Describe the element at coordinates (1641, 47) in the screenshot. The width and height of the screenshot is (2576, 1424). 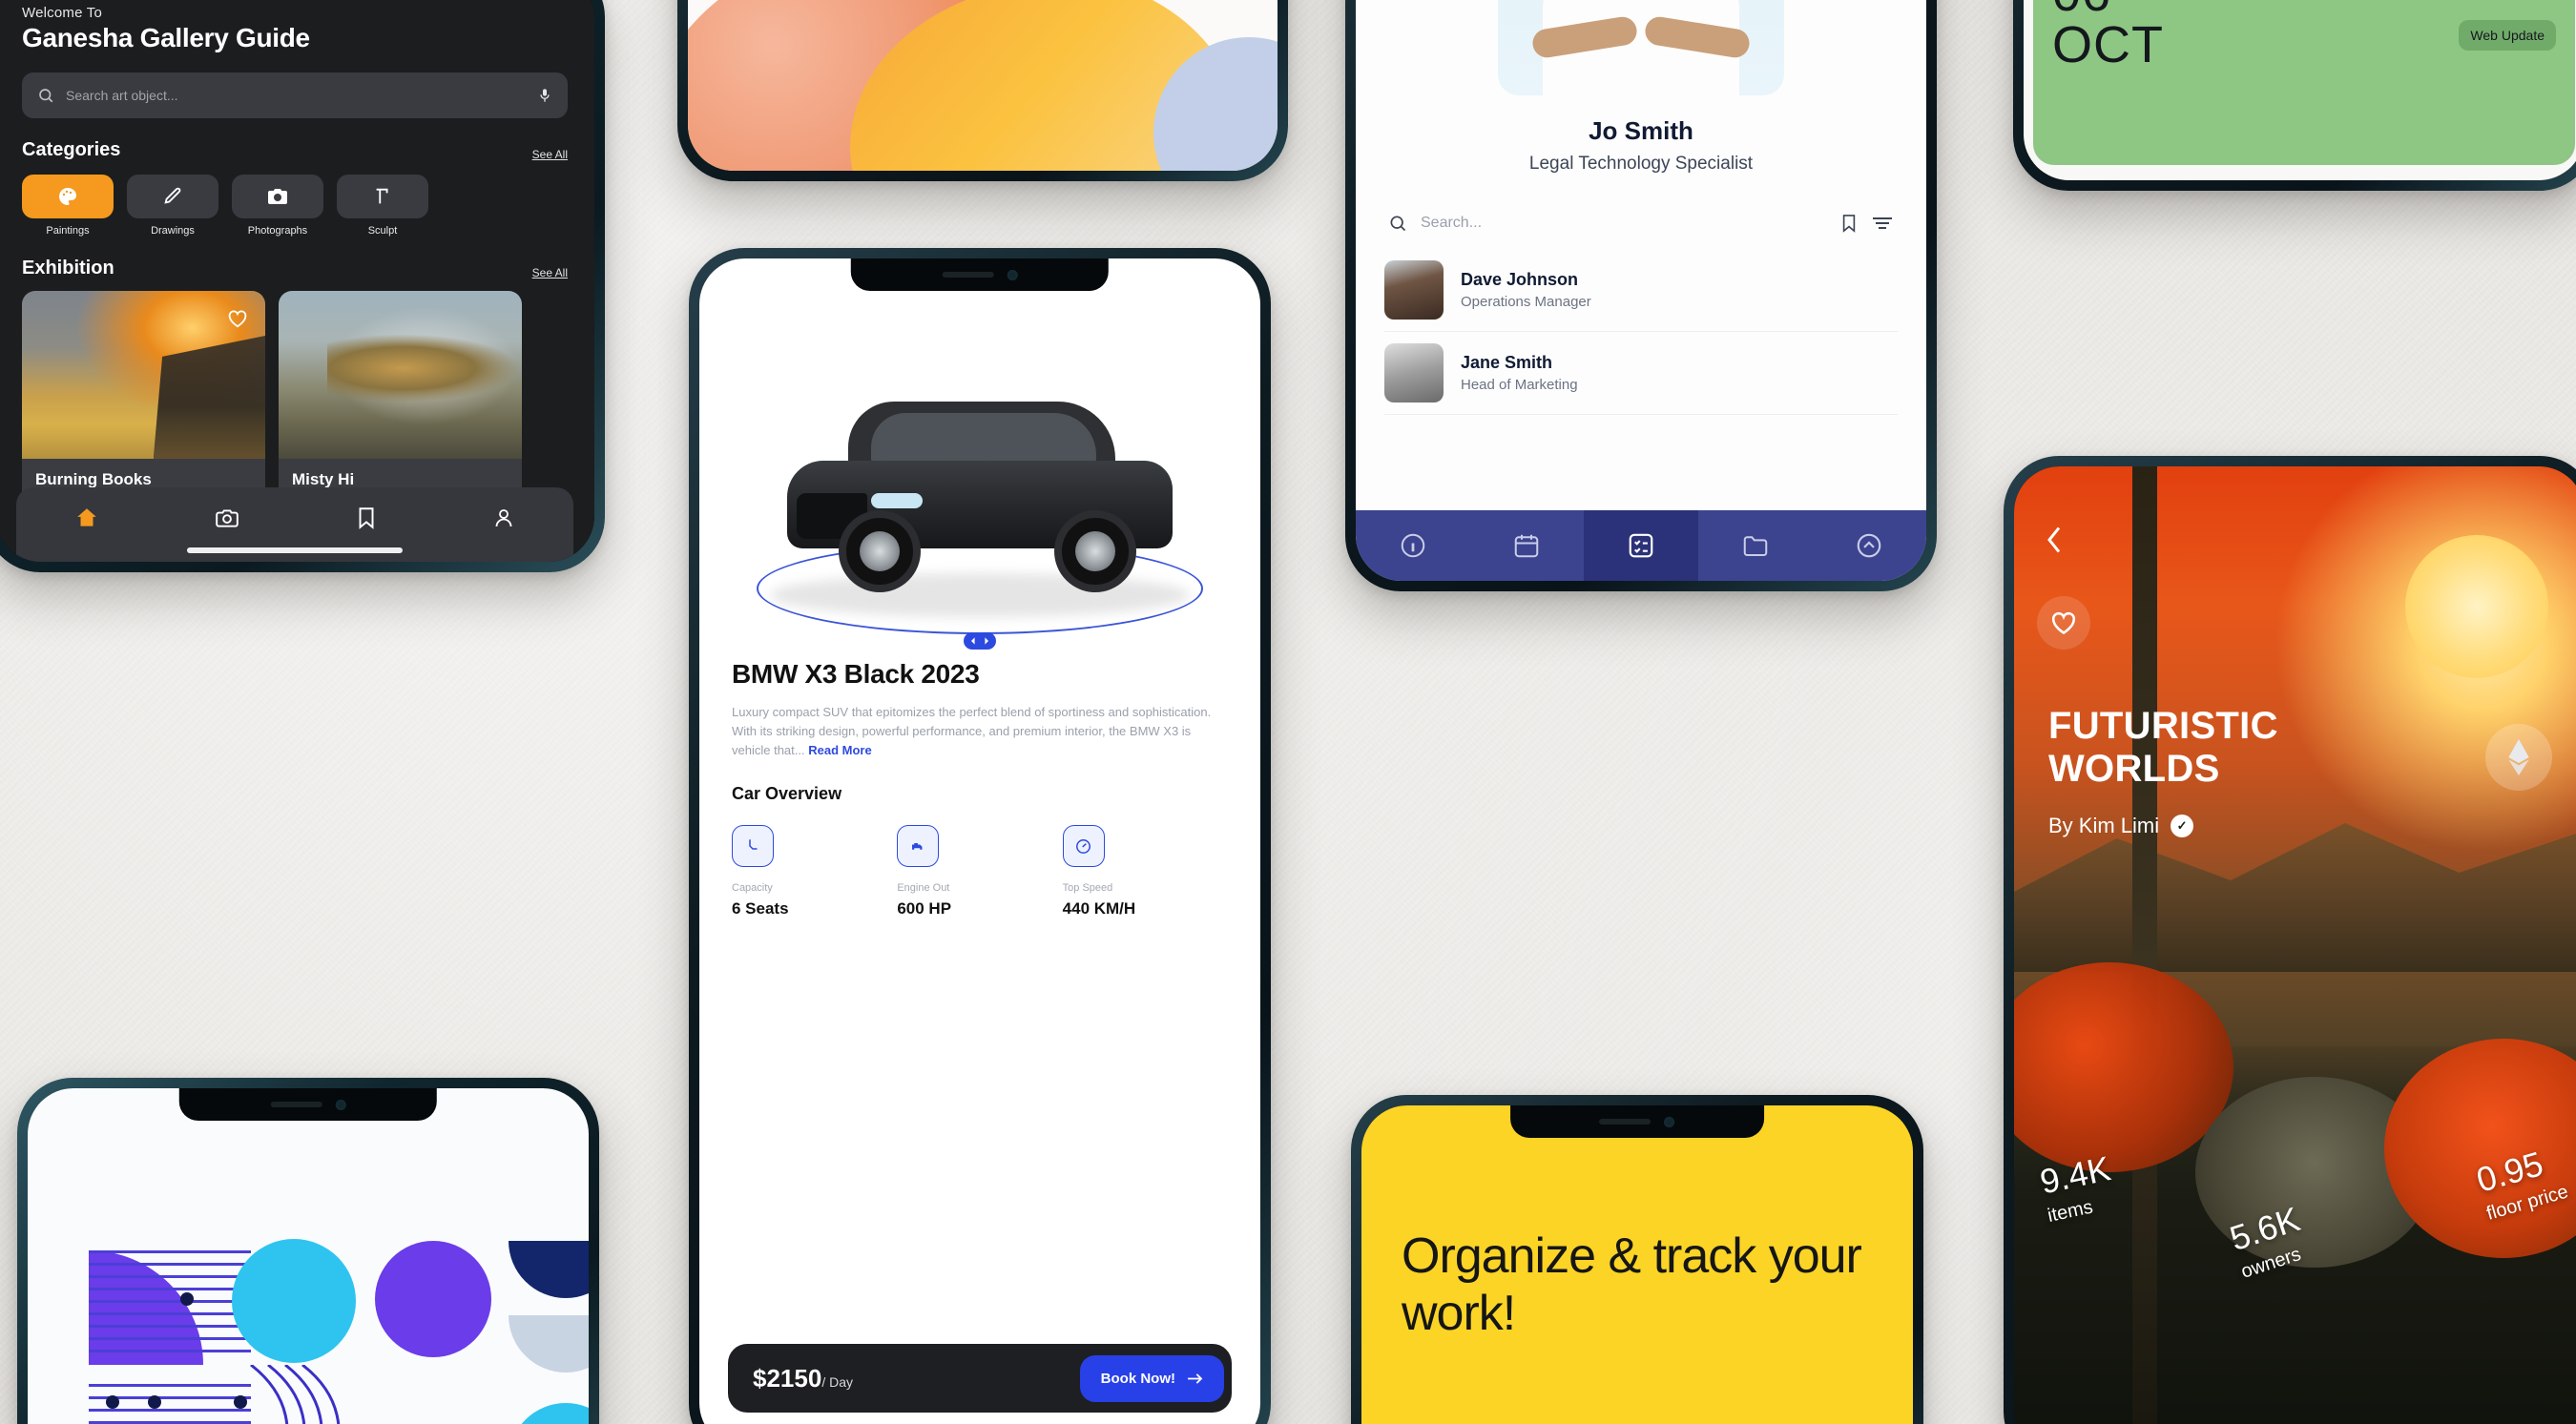
I see `featured-speaker-photo` at that location.